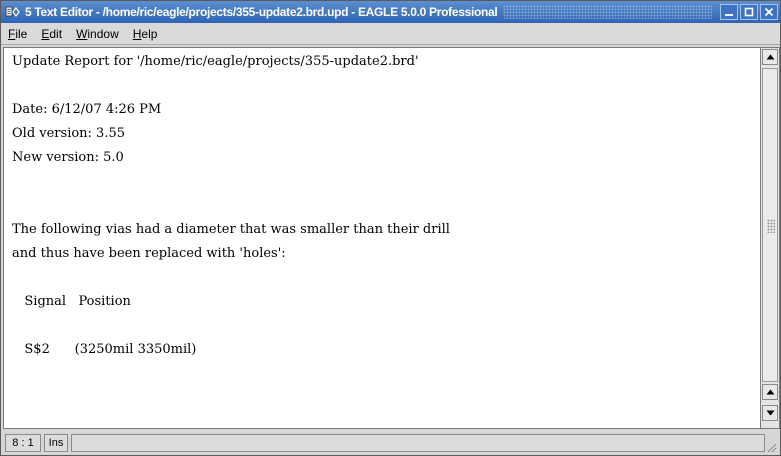  I want to click on menu-window-mnemonic: W, so click(82, 33).